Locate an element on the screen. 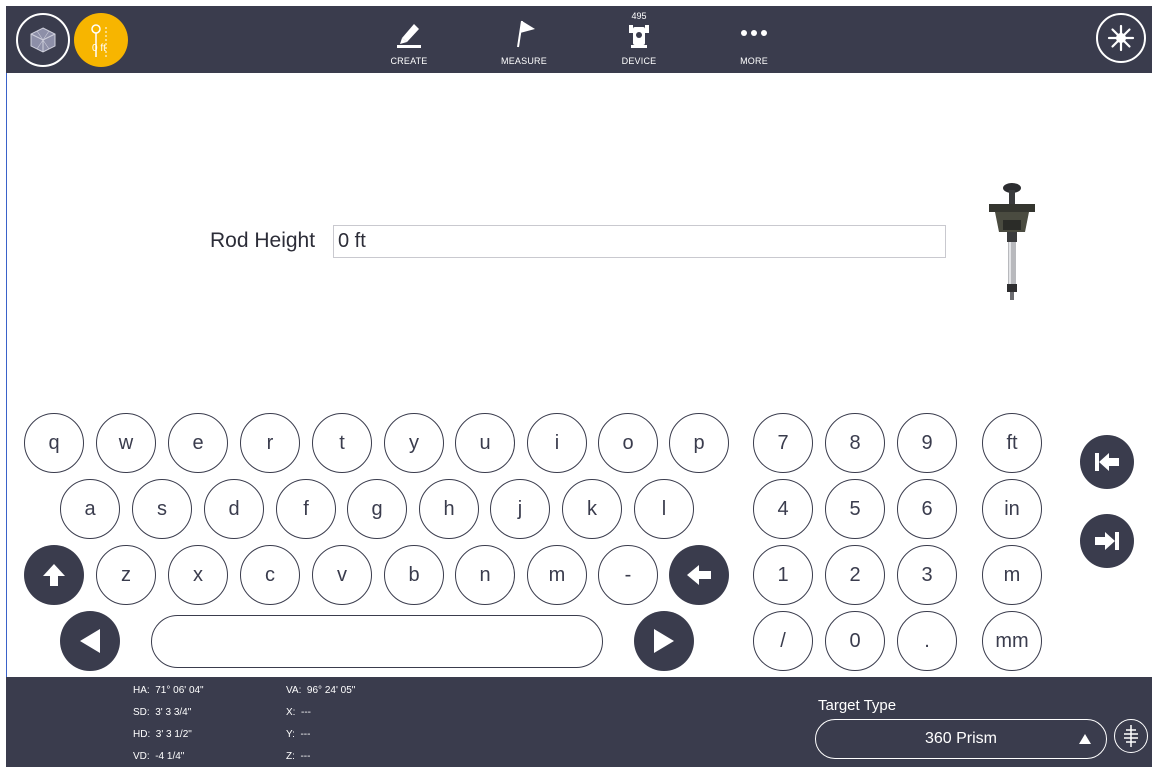  key-slash: / is located at coordinates (783, 641).